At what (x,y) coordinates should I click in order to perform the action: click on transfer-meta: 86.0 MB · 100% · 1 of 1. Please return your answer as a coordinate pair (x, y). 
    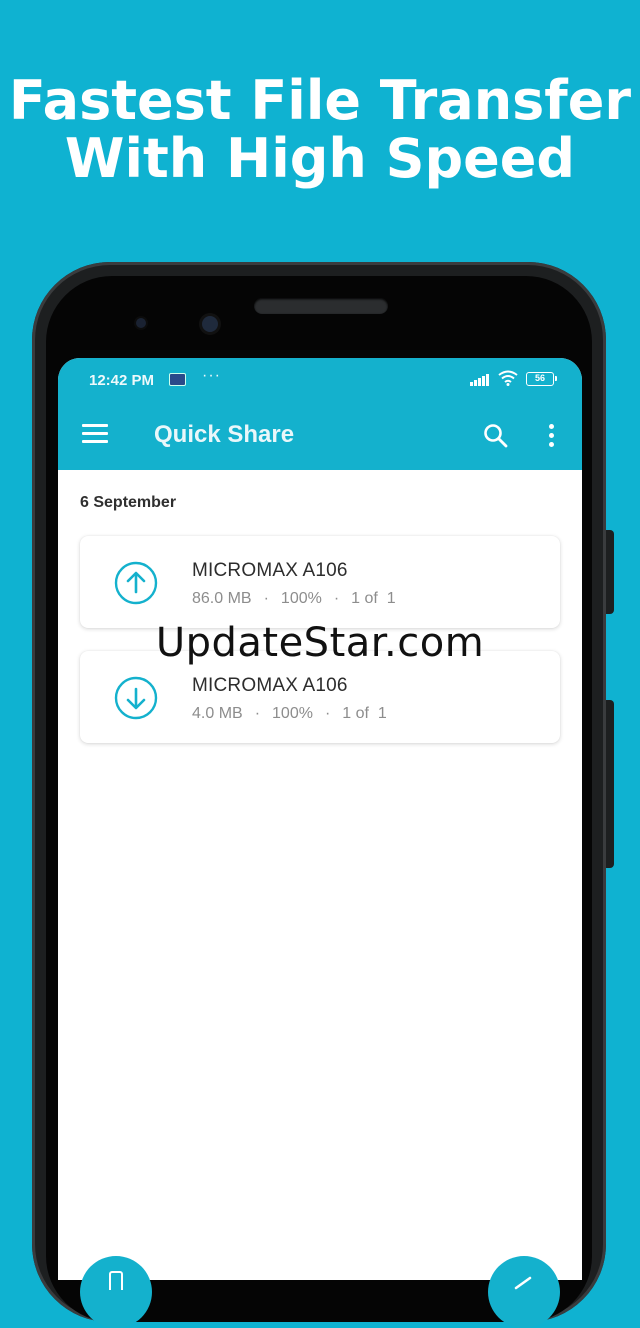
    Looking at the image, I should click on (294, 599).